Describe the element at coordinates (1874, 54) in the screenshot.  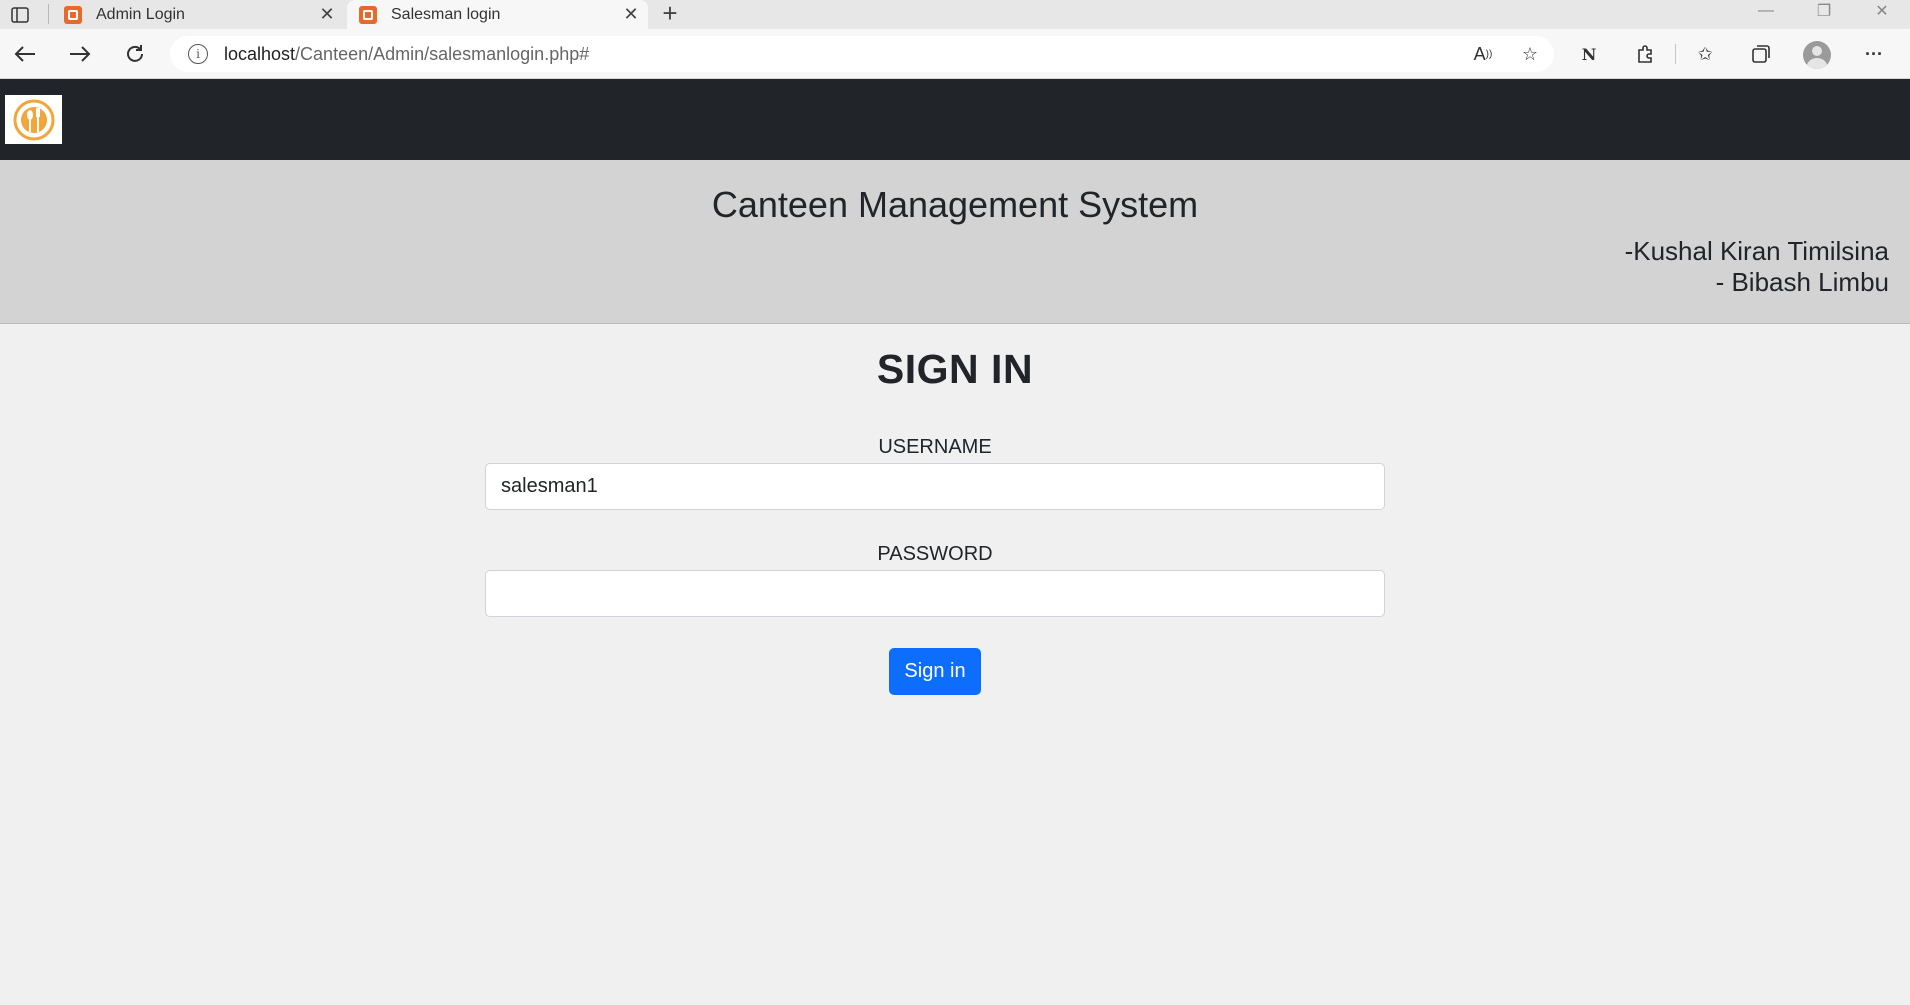
I see `more-menu-icon: ···` at that location.